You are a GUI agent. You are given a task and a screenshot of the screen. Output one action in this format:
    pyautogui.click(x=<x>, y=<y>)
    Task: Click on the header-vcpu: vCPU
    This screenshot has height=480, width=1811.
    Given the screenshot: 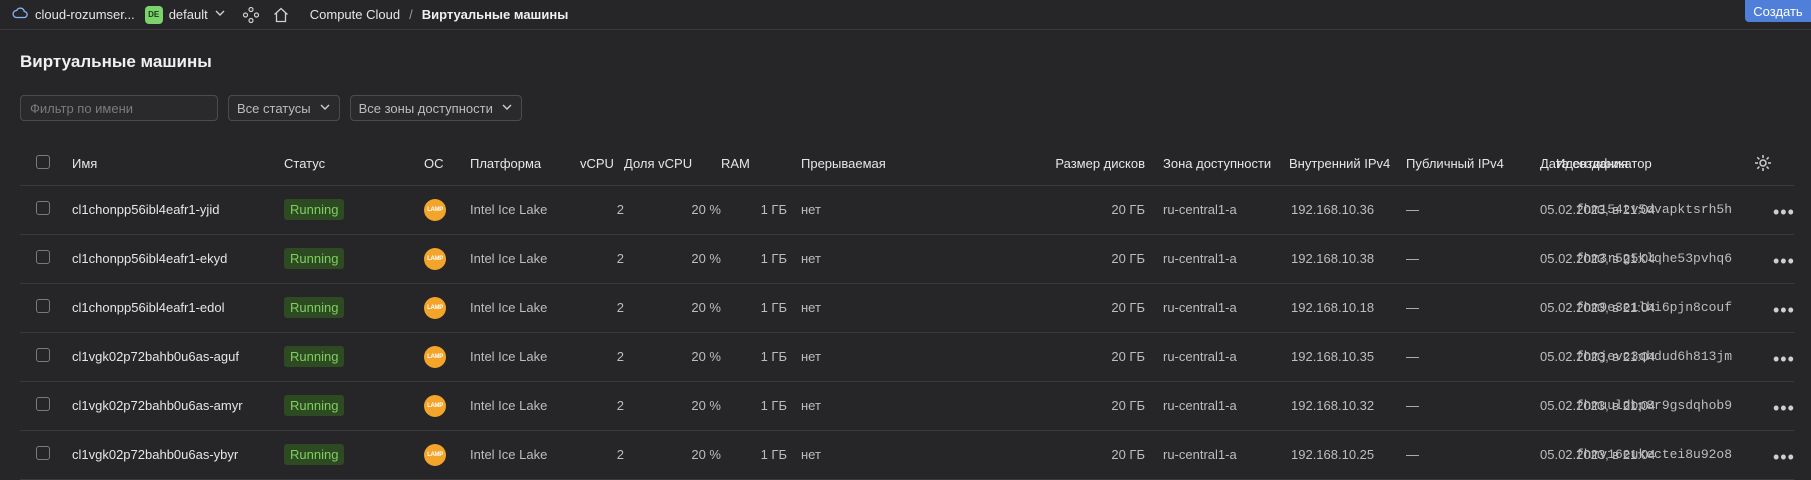 What is the action you would take?
    pyautogui.click(x=602, y=164)
    